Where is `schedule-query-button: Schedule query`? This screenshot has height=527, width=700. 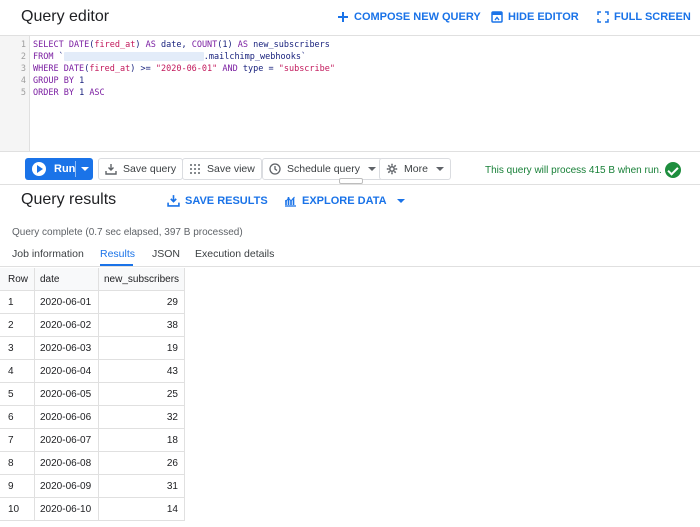 schedule-query-button: Schedule query is located at coordinates (322, 169).